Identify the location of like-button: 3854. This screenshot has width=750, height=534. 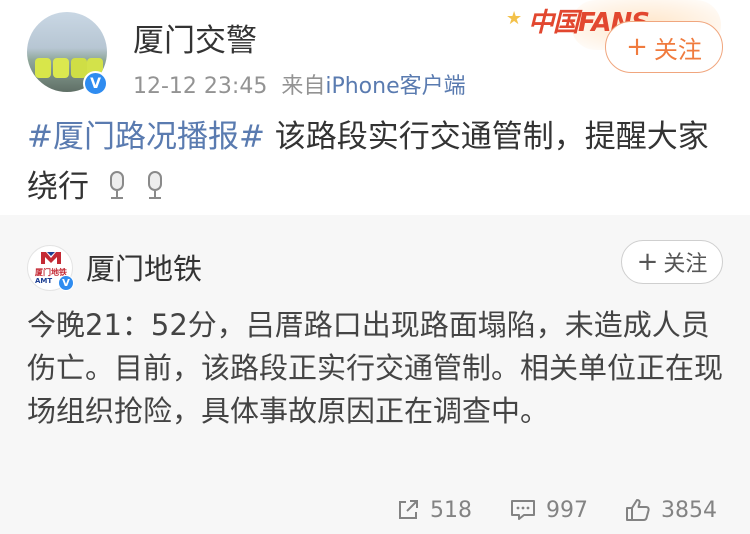
(671, 510).